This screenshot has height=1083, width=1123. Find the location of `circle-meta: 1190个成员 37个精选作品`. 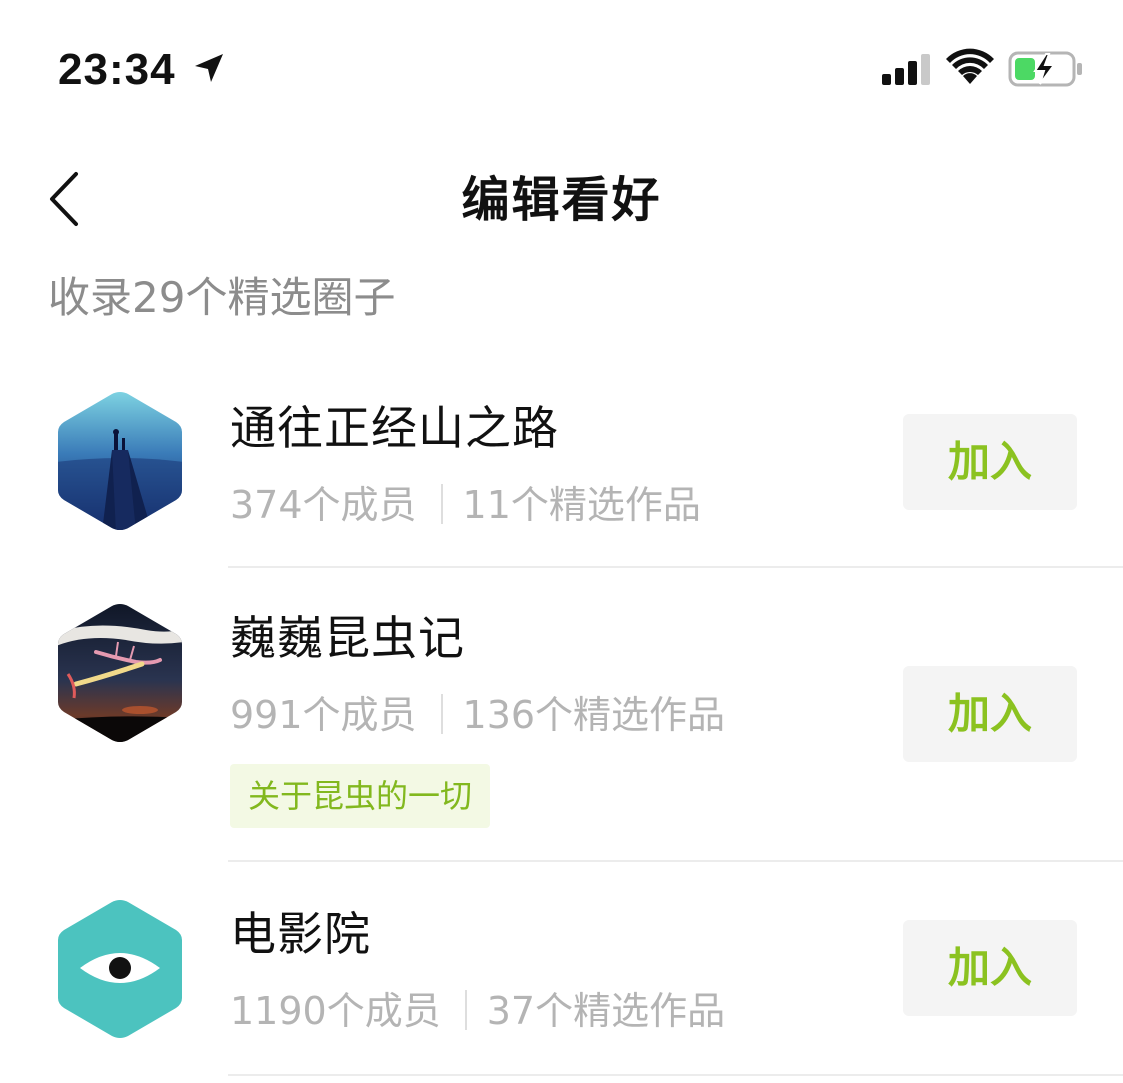

circle-meta: 1190个成员 37个精选作品 is located at coordinates (477, 1011).